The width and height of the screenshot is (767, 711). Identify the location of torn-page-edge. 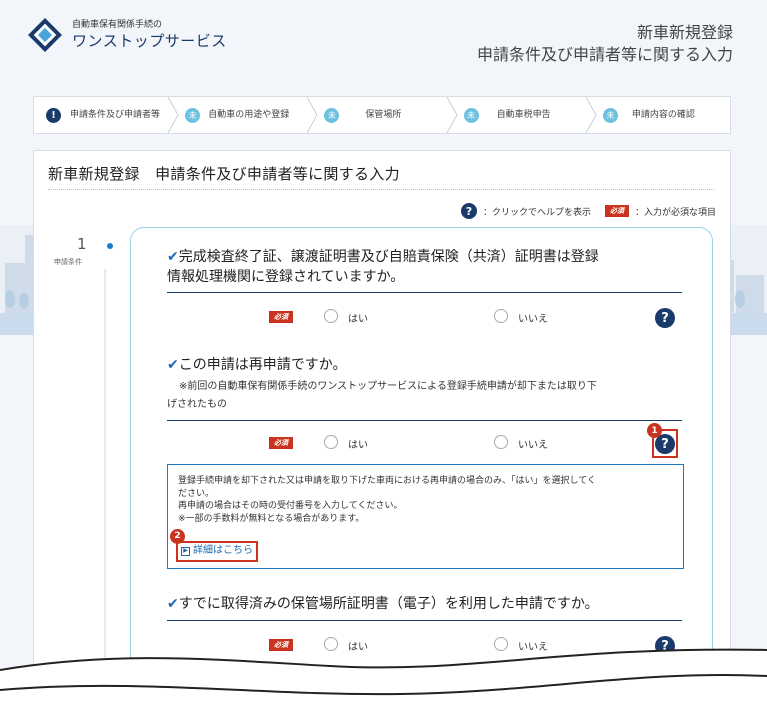
(383, 679).